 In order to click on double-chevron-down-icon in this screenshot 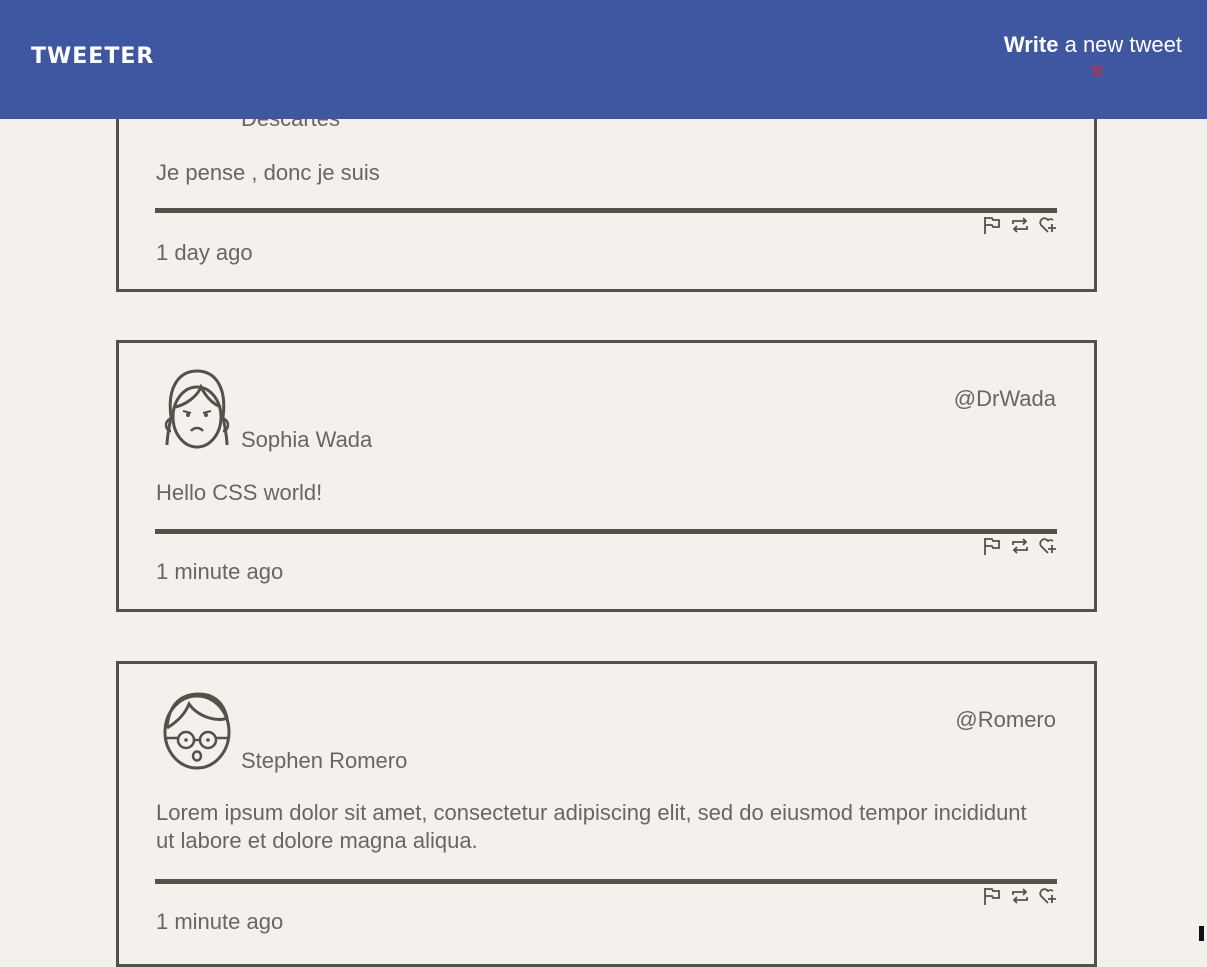, I will do `click(1097, 71)`.